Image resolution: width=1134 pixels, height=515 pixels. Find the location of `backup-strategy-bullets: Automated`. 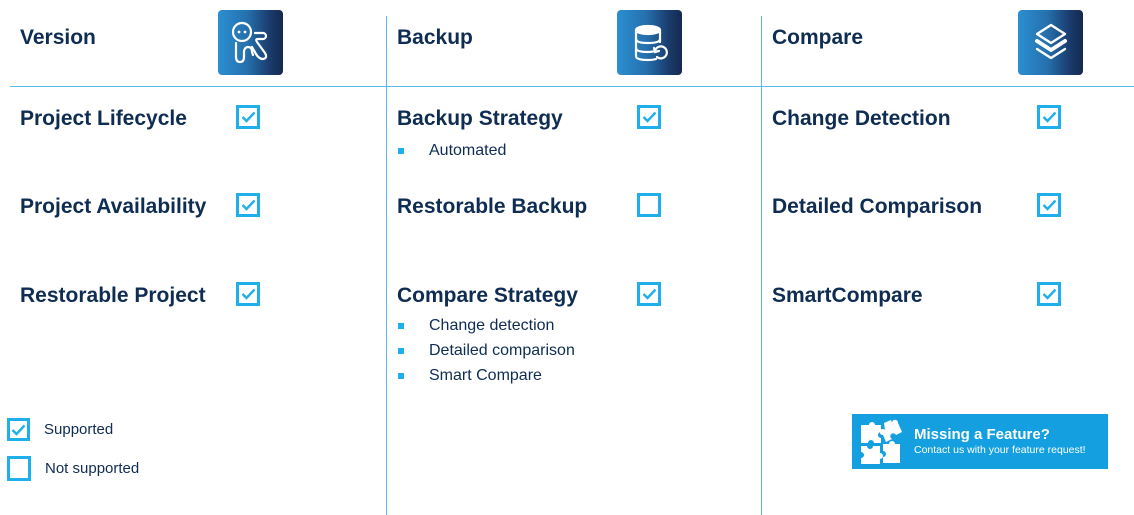

backup-strategy-bullets: Automated is located at coordinates (451, 150).